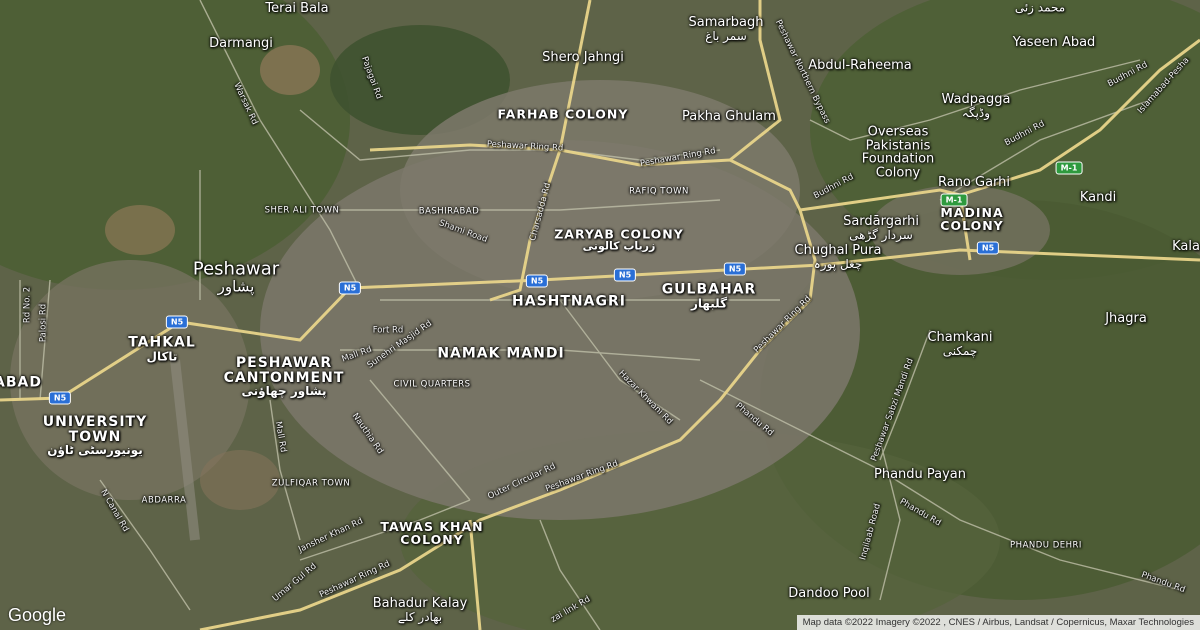 This screenshot has width=1200, height=630. What do you see at coordinates (838, 256) in the screenshot?
I see `place-chughal-pura: Chughal Pura چغل پورہ` at bounding box center [838, 256].